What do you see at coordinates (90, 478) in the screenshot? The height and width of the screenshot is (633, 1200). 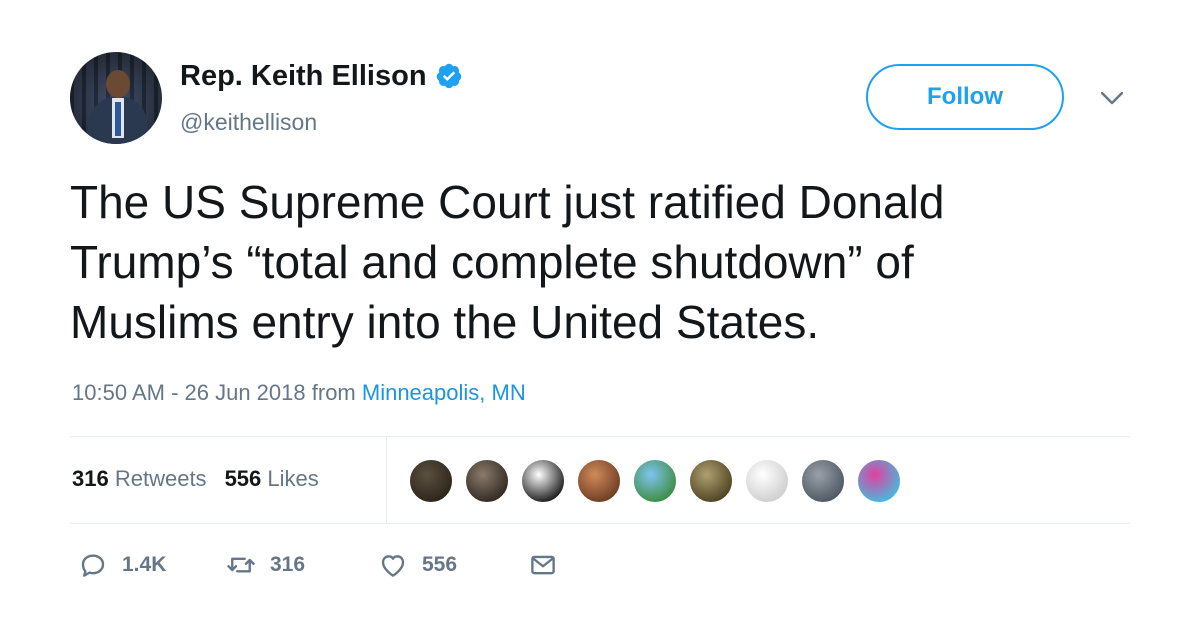 I see `retweets-count: 316` at bounding box center [90, 478].